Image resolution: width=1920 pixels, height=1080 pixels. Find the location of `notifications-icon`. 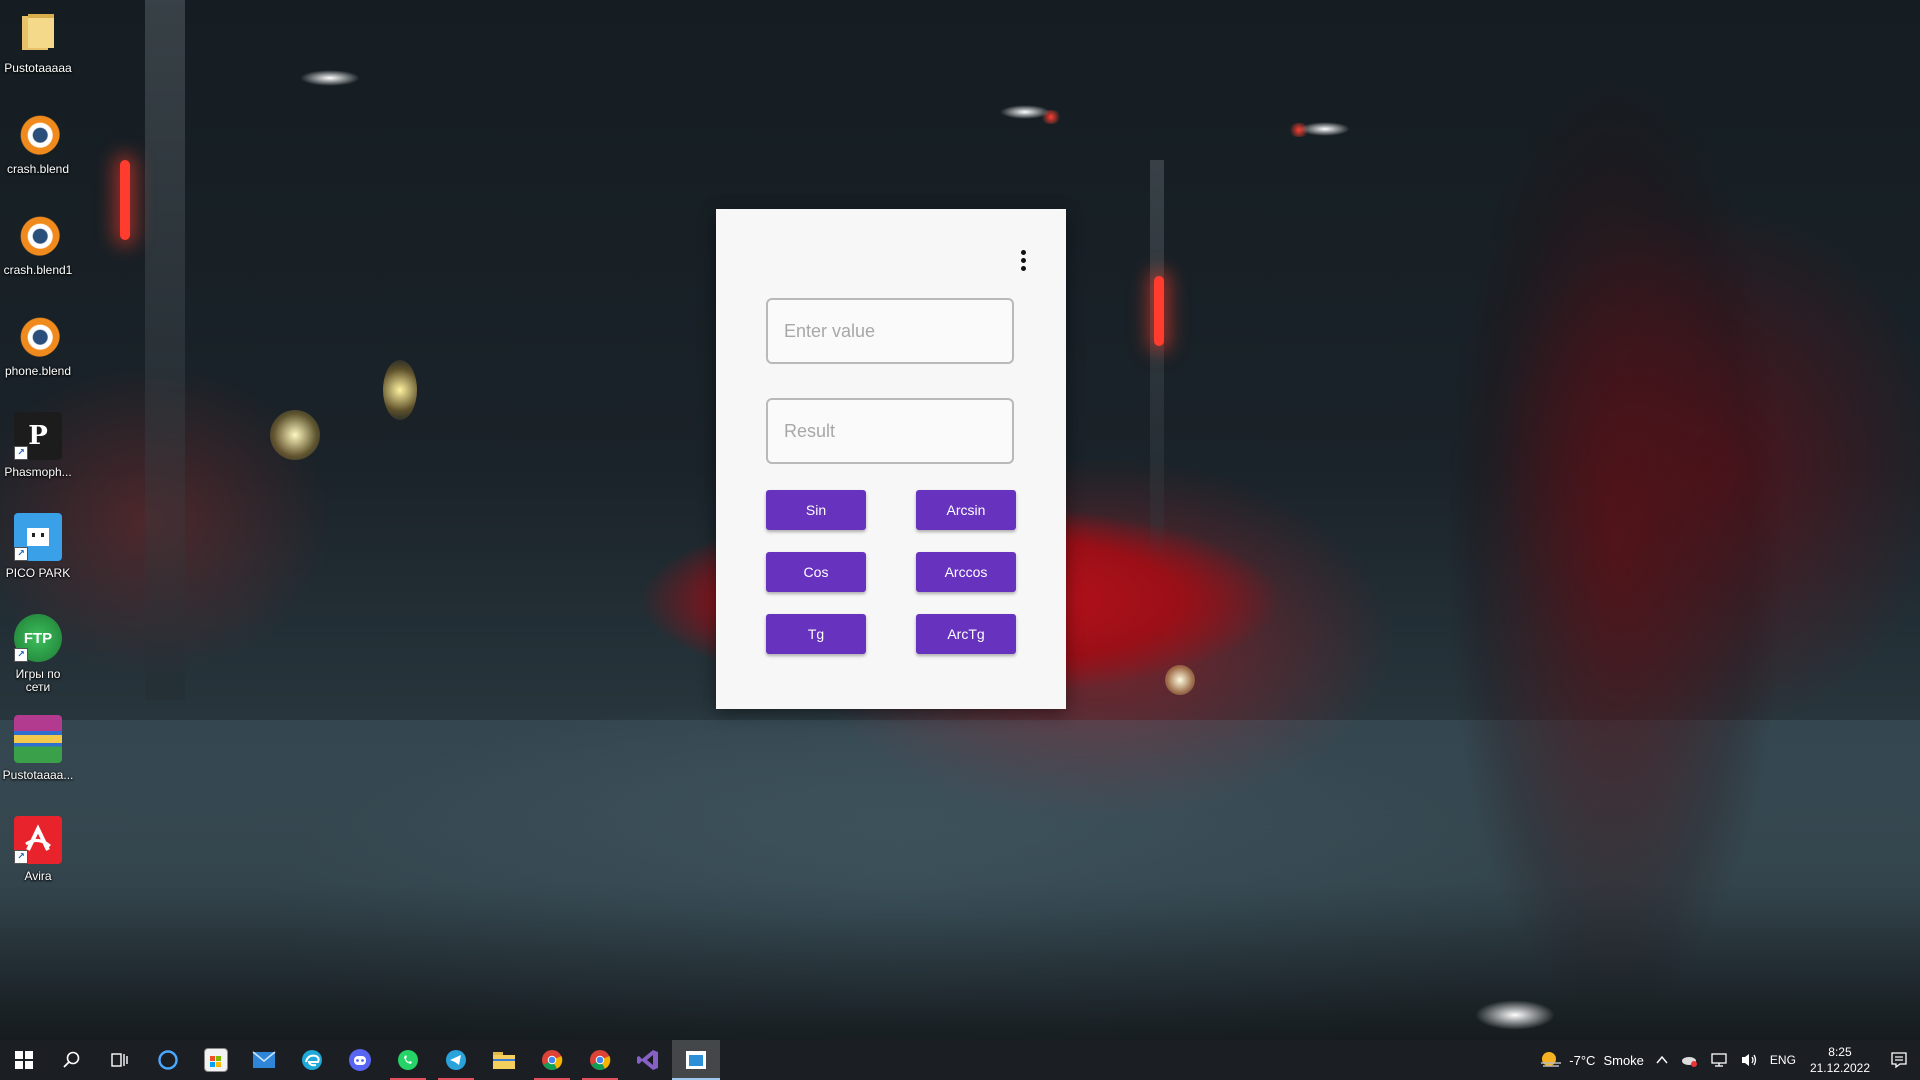

notifications-icon is located at coordinates (1899, 1060).